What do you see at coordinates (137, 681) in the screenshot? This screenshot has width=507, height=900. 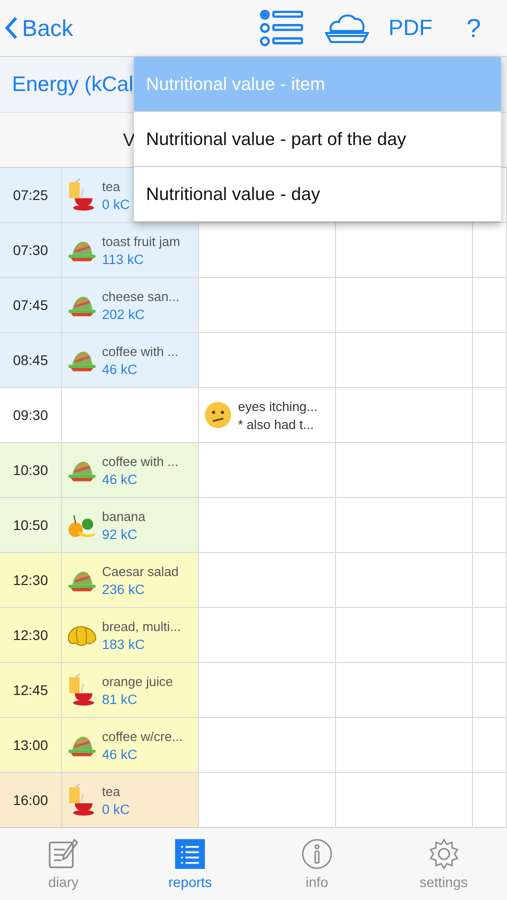 I see `food-name: orange juice` at bounding box center [137, 681].